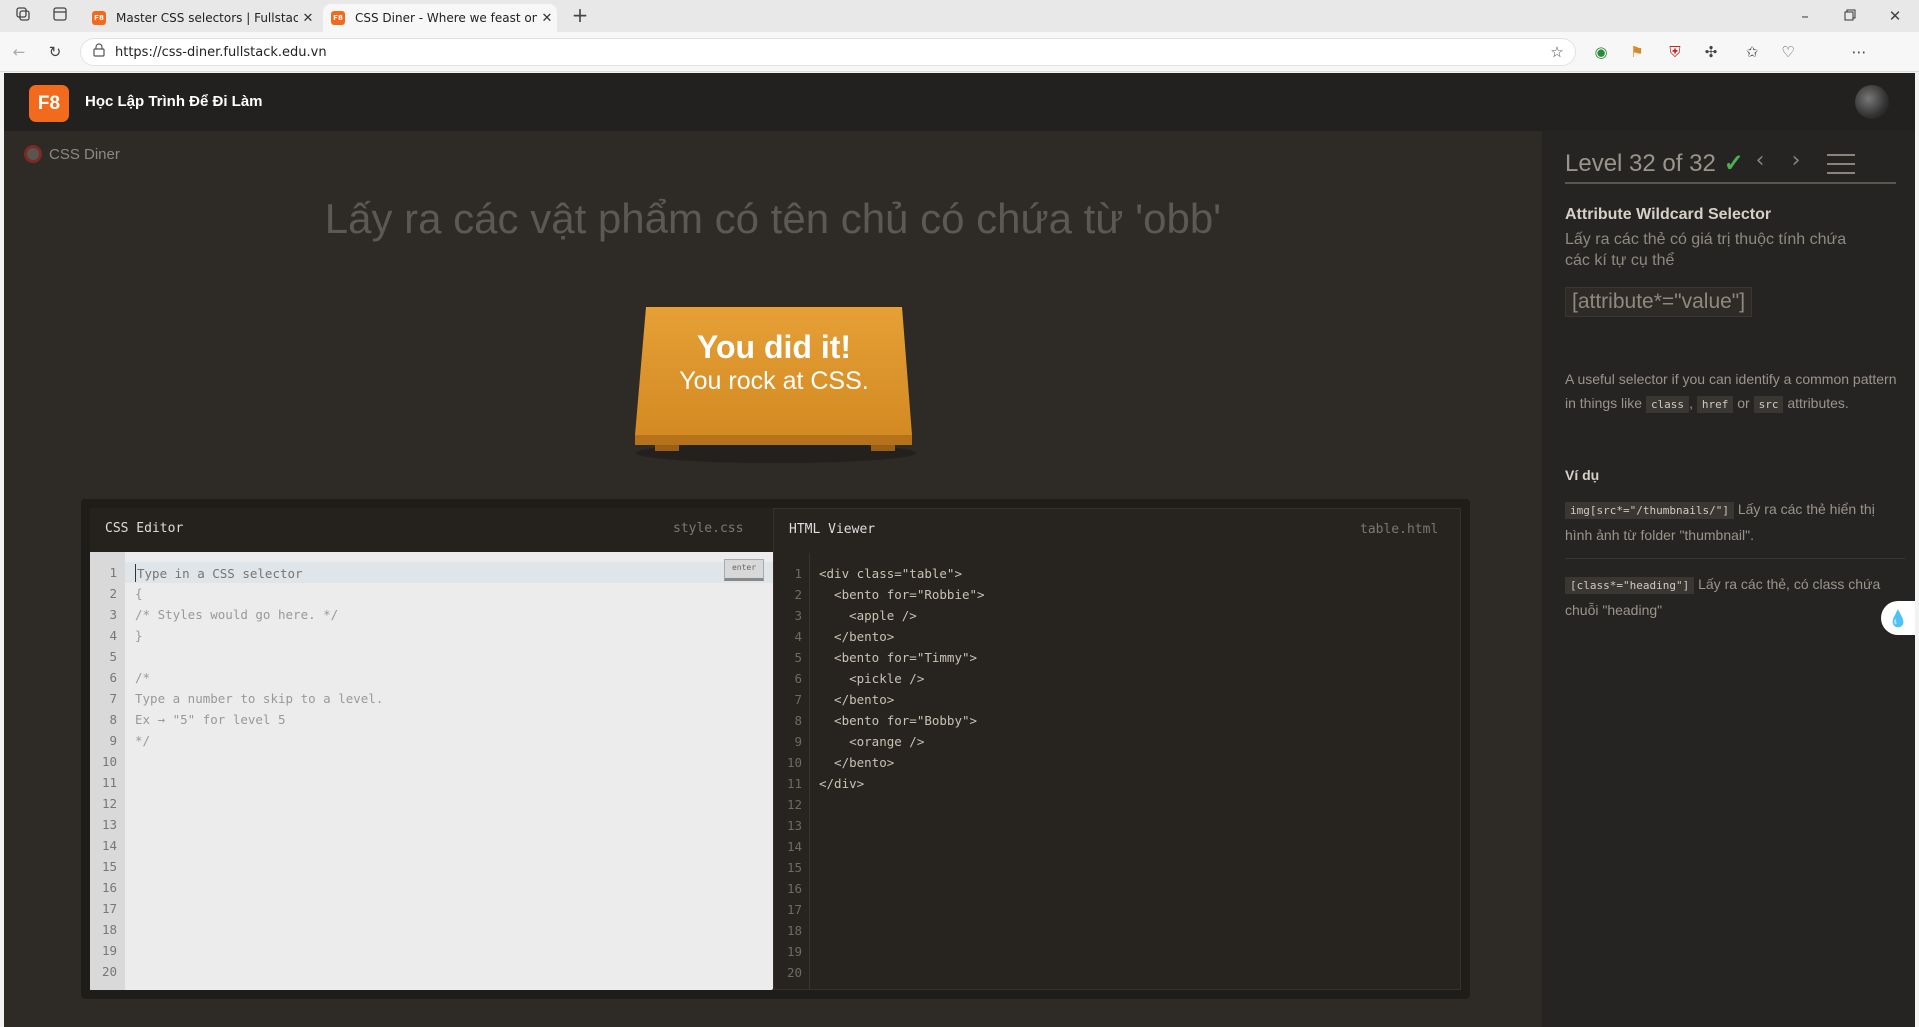 The width and height of the screenshot is (1919, 1027). I want to click on favorites-icon: ✩, so click(1752, 52).